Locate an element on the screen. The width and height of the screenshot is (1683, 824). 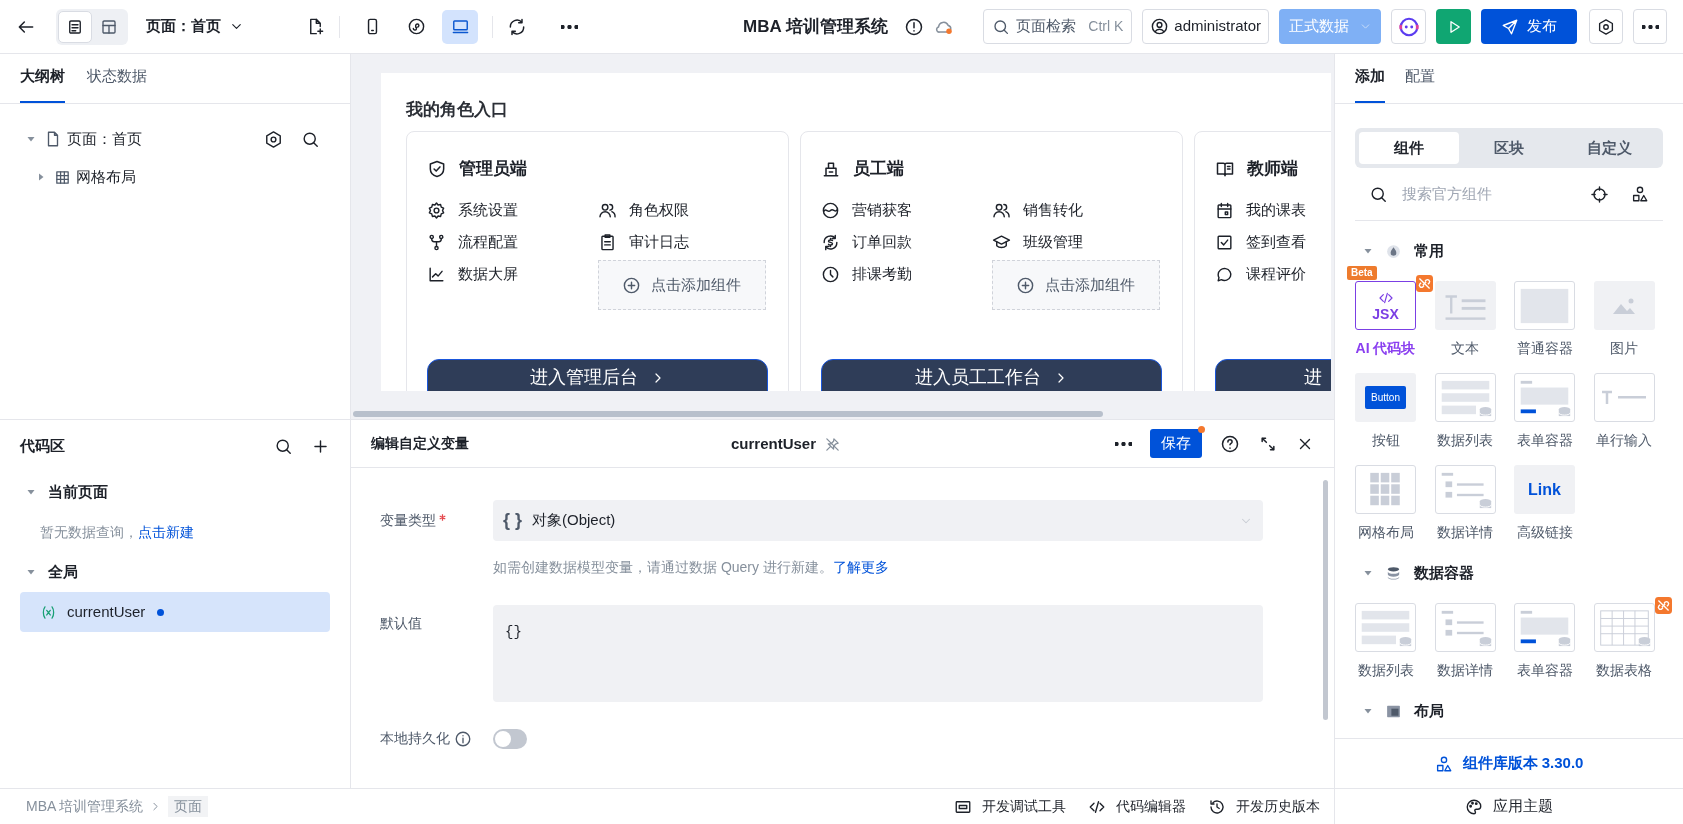
save-button: 保存 is located at coordinates (1176, 443).